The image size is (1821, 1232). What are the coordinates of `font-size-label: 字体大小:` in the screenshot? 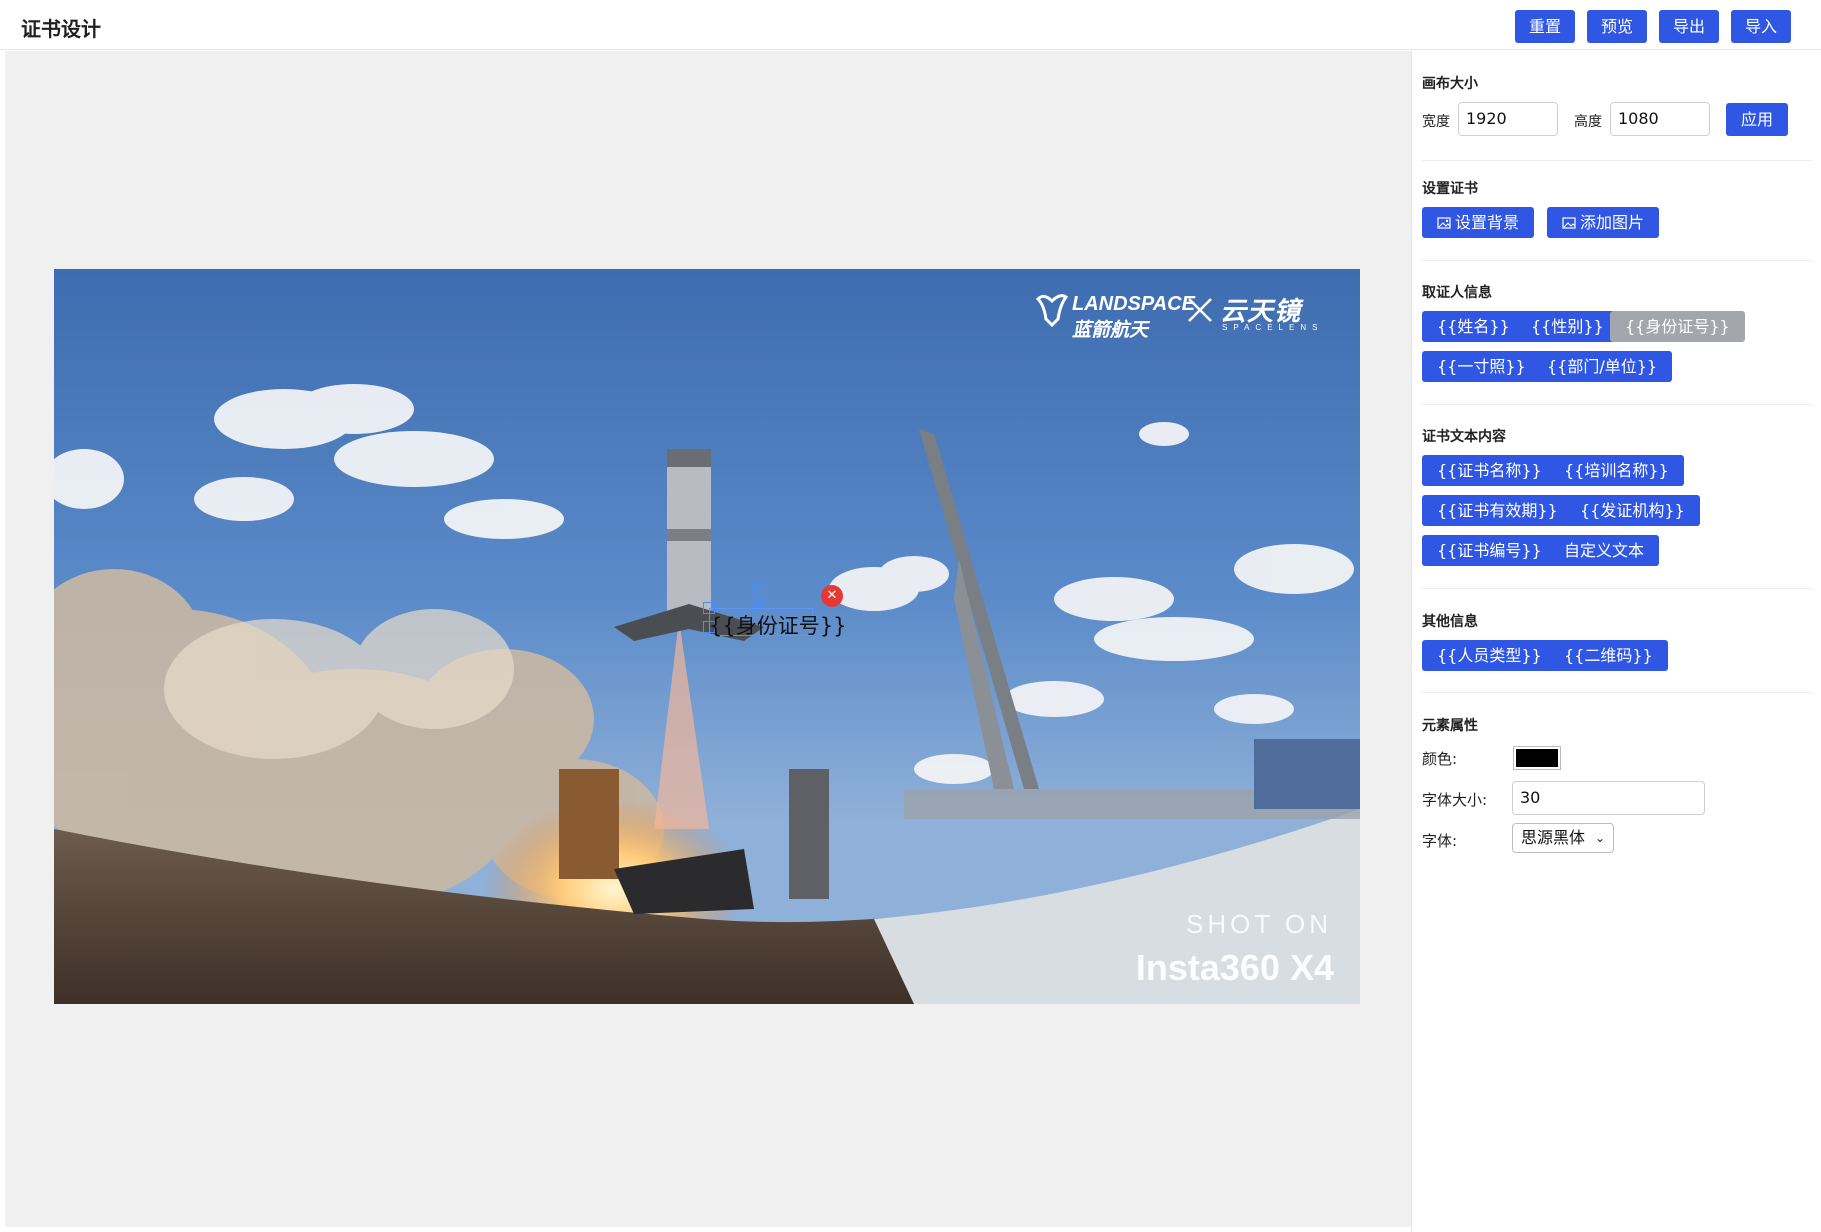 It's located at (1455, 800).